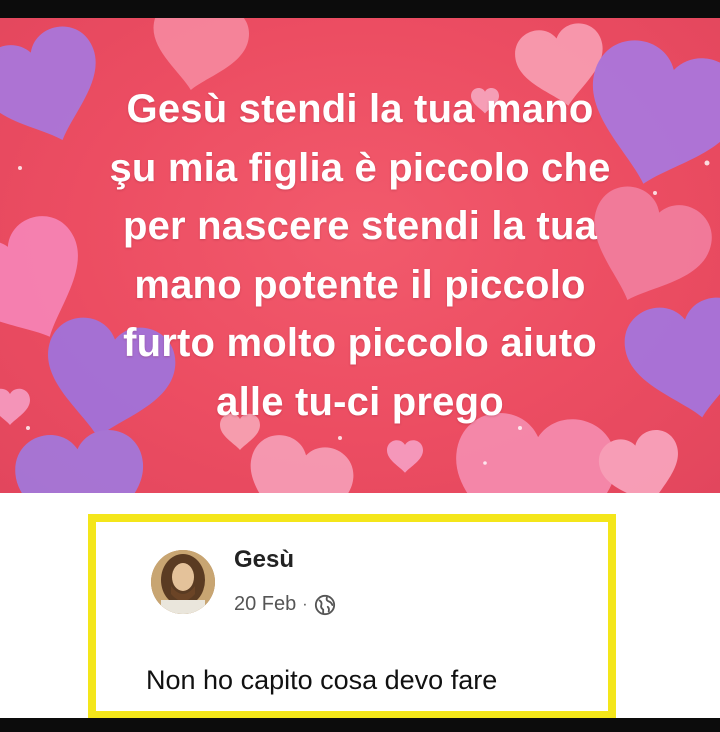  Describe the element at coordinates (322, 680) in the screenshot. I see `comment-text: Non ho capito cosa devo fare` at that location.